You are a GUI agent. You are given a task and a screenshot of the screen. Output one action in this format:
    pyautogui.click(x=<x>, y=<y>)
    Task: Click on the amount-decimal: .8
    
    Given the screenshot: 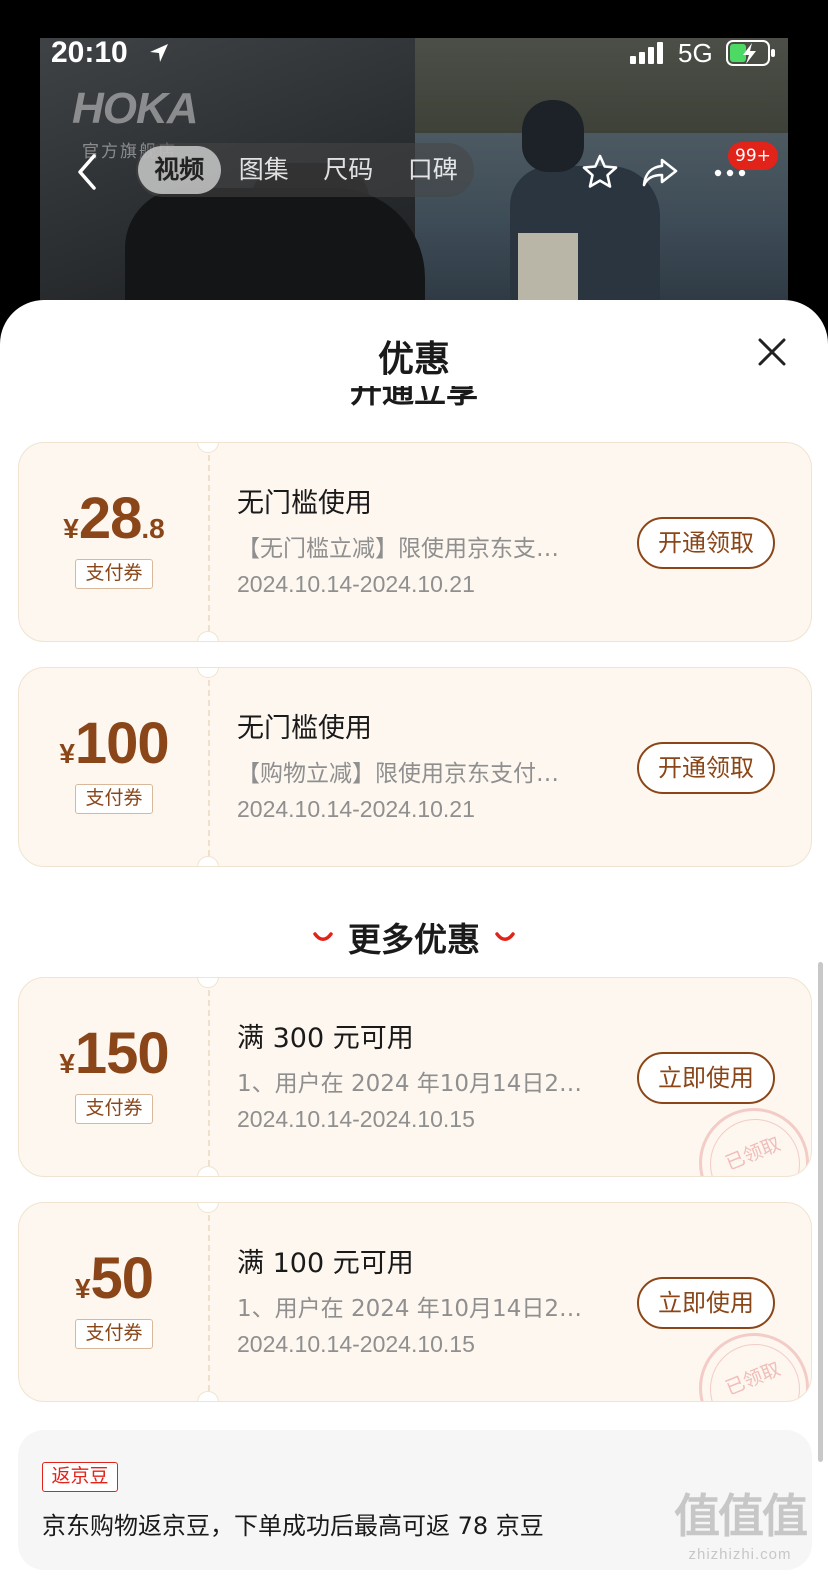 What is the action you would take?
    pyautogui.click(x=153, y=528)
    